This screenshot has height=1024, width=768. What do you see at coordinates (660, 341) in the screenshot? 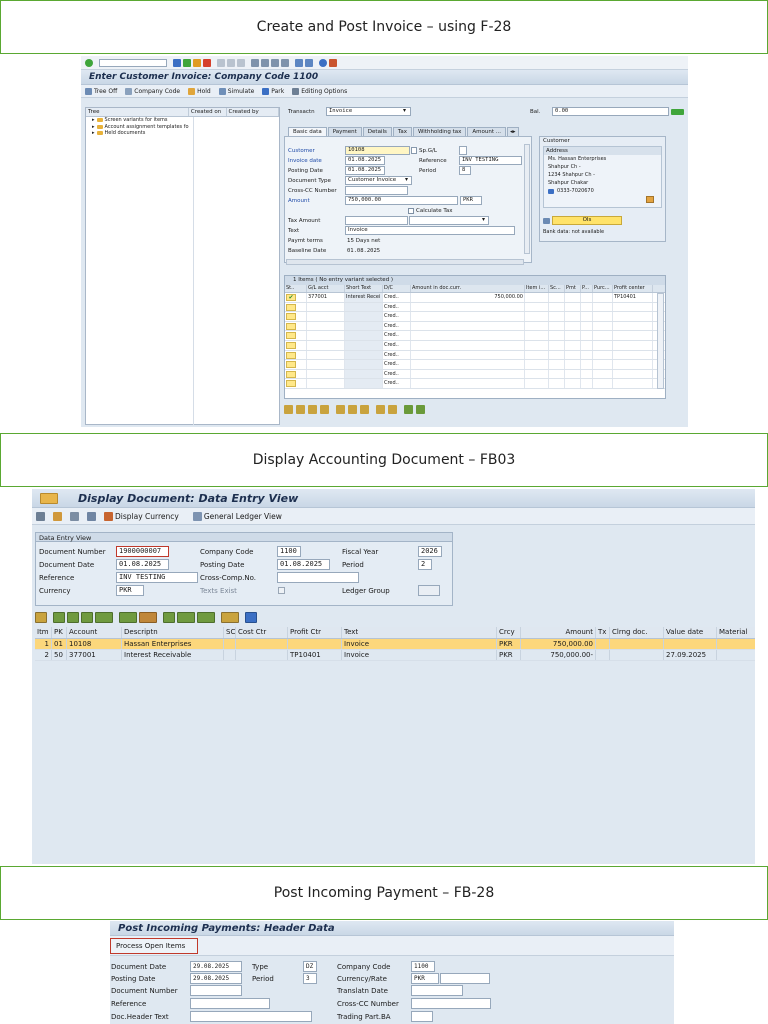
I see `grid-vertical-scrollbar` at bounding box center [660, 341].